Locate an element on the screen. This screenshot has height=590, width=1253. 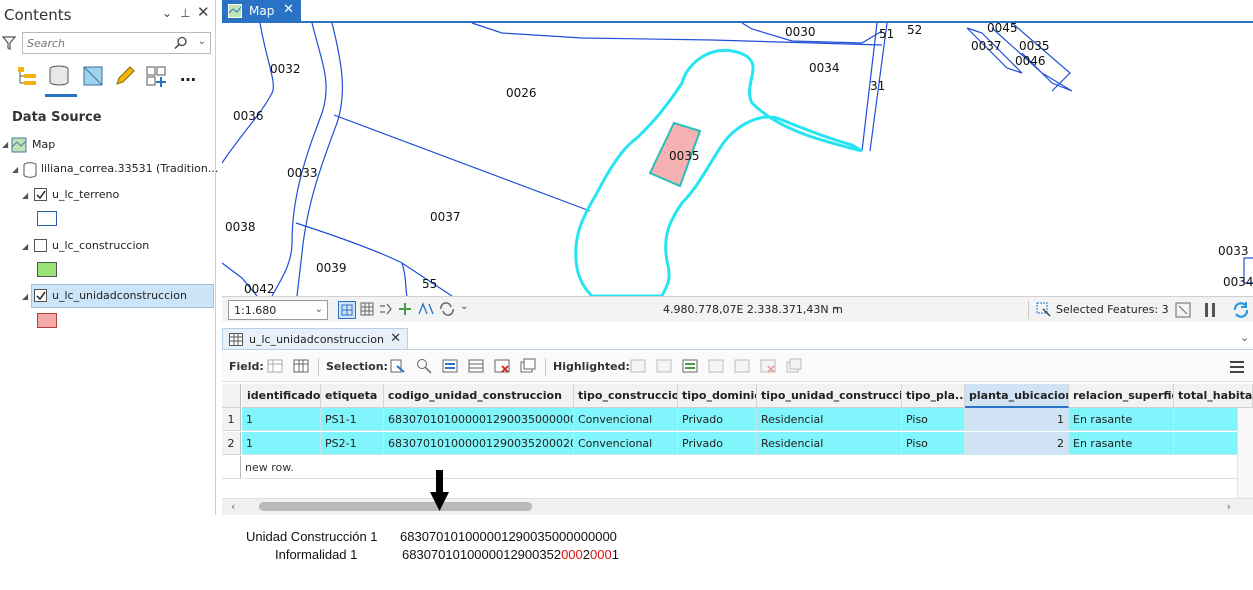
list-by-snapping-icon is located at coordinates (157, 76).